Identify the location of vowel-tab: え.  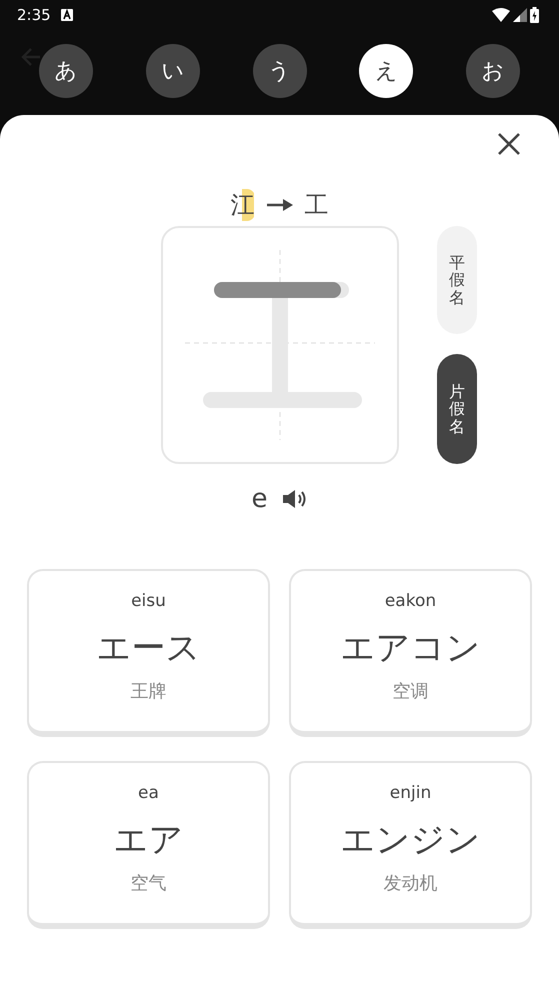
(386, 71).